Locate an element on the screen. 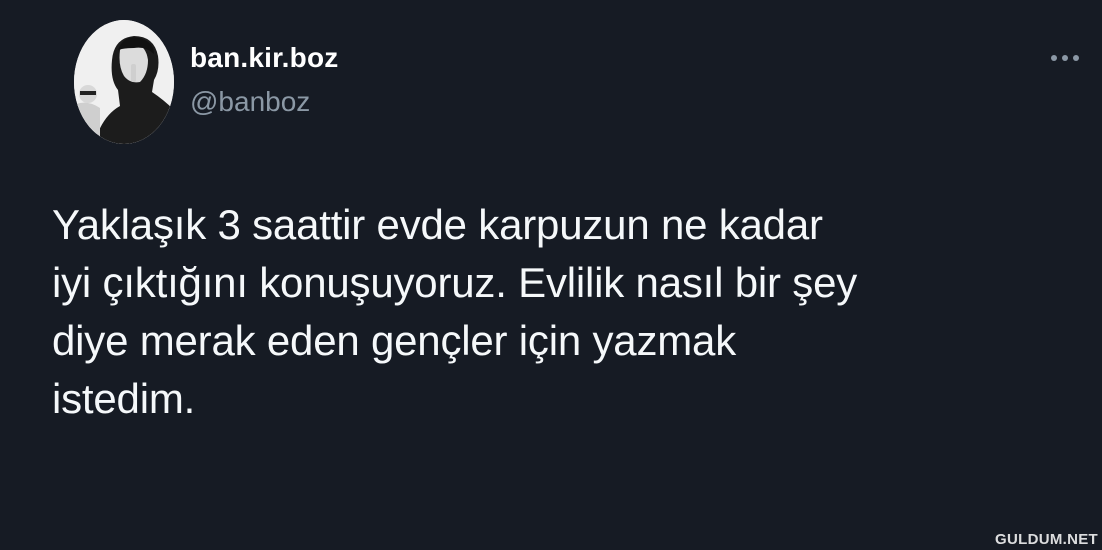 The height and width of the screenshot is (550, 1102). tweet-text-line: diye merak eden gençler için yazmak is located at coordinates (394, 340).